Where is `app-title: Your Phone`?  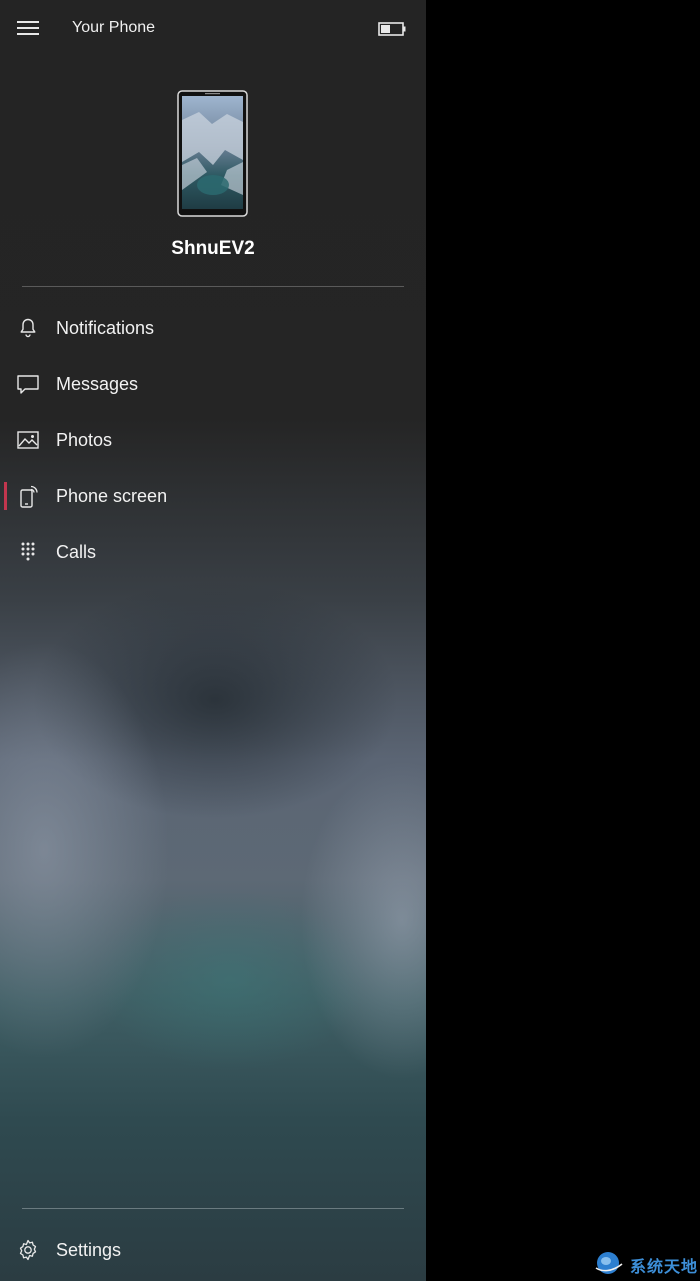
app-title: Your Phone is located at coordinates (114, 27).